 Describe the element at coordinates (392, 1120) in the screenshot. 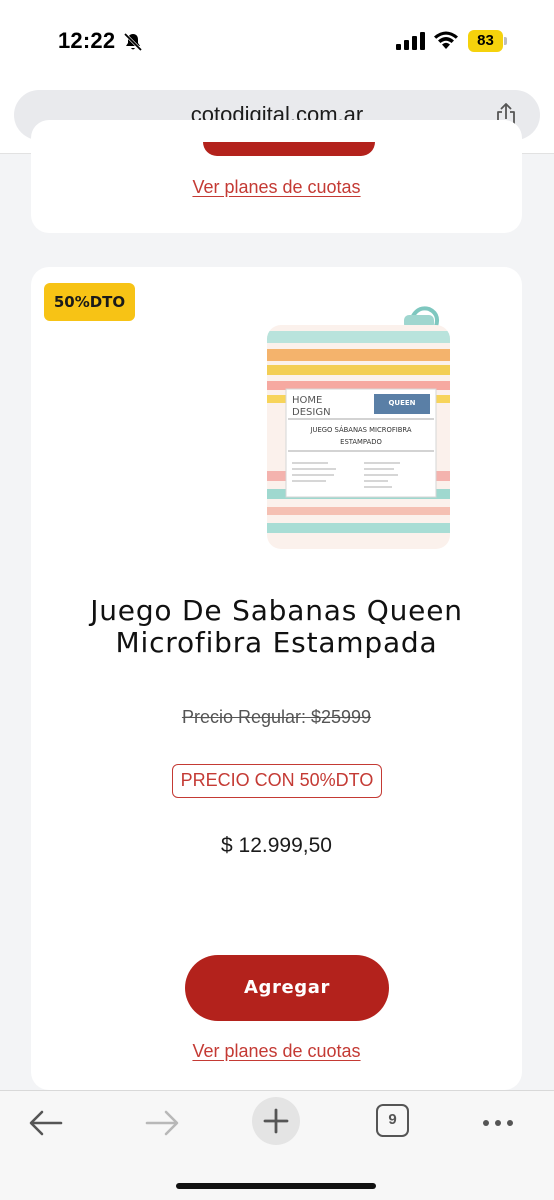

I see `tabs-icon: 9` at that location.